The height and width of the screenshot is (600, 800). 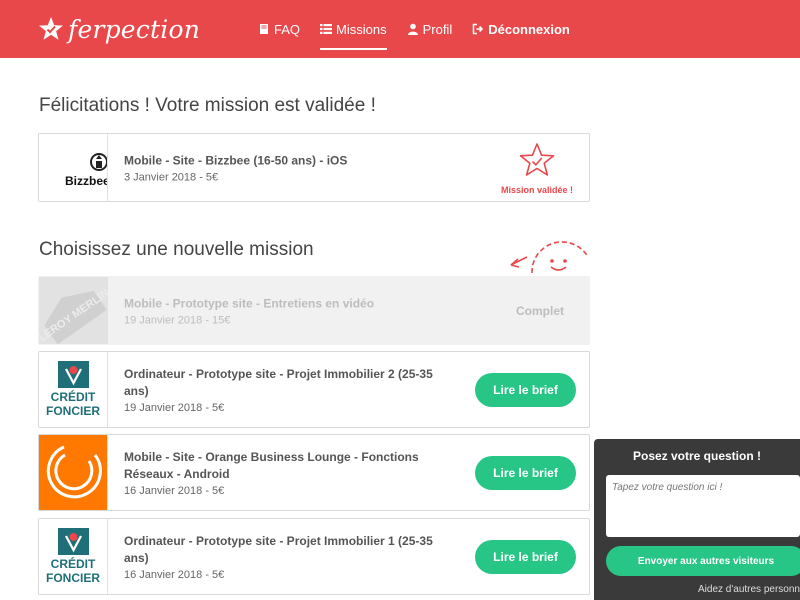 I want to click on send-question-button: Envoyer aux autres visiteurs, so click(x=703, y=561).